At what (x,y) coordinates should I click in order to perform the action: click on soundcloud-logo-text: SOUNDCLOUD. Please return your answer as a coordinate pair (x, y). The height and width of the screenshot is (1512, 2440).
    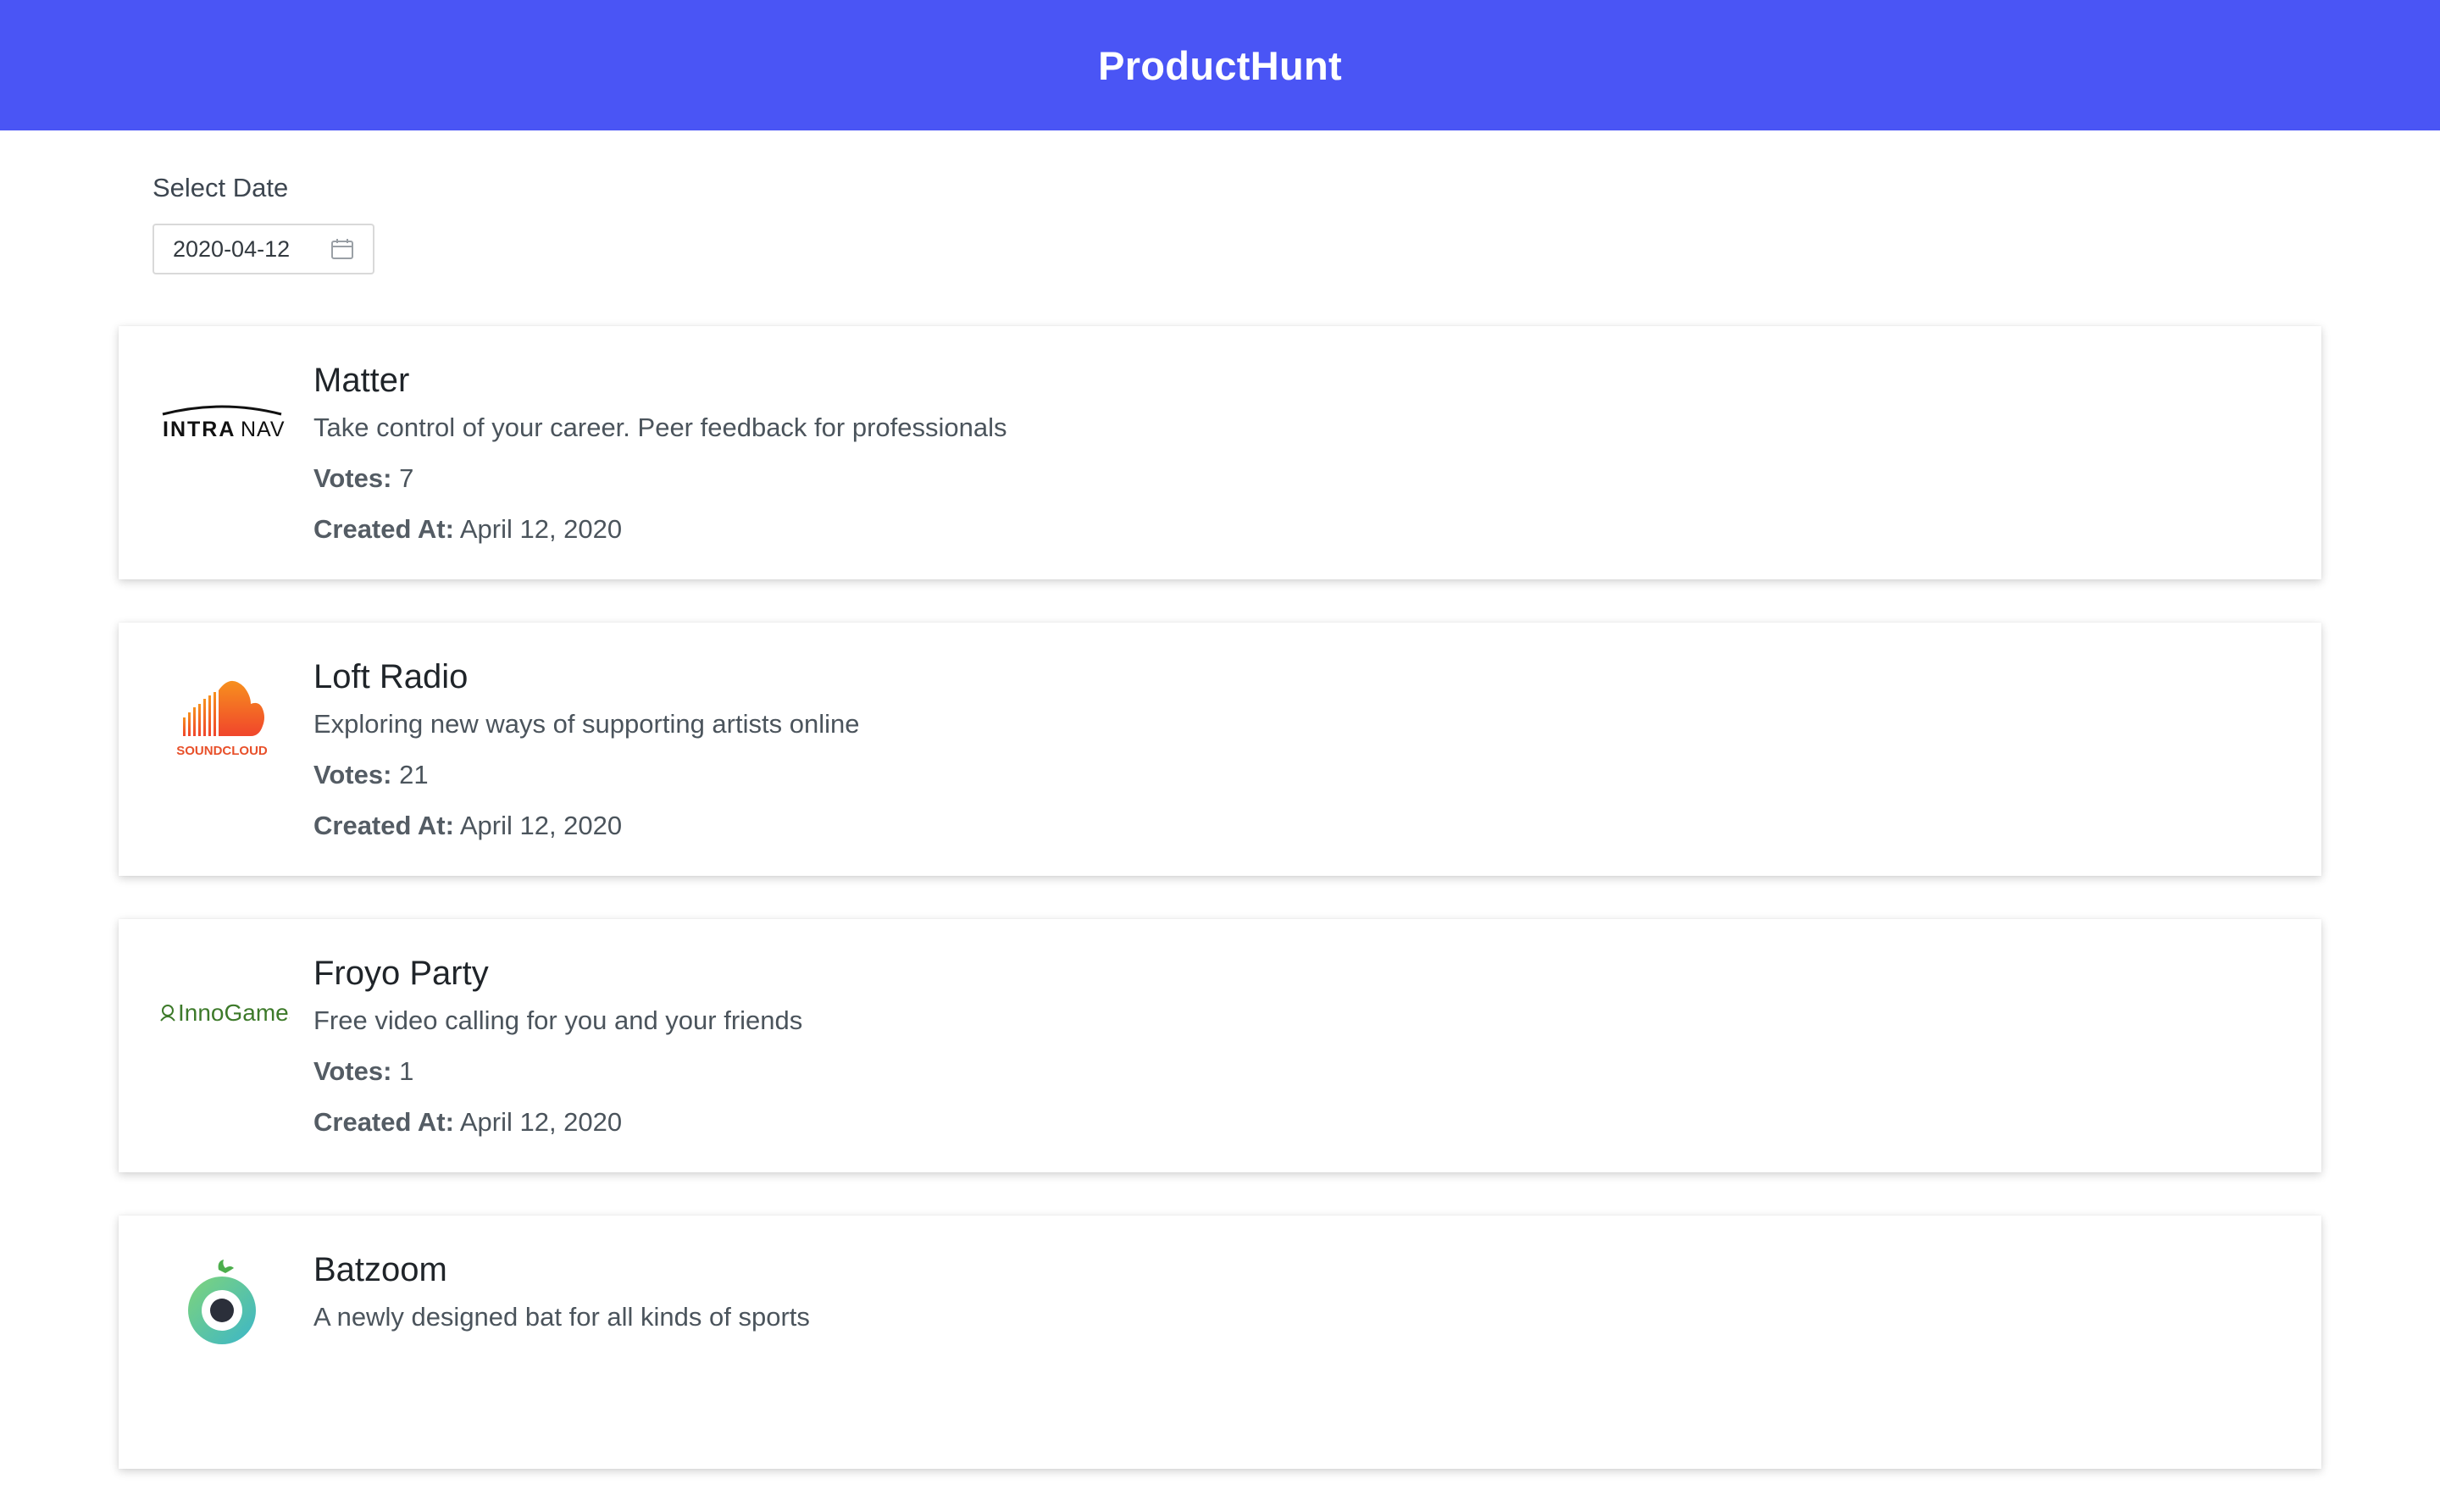
    Looking at the image, I should click on (222, 751).